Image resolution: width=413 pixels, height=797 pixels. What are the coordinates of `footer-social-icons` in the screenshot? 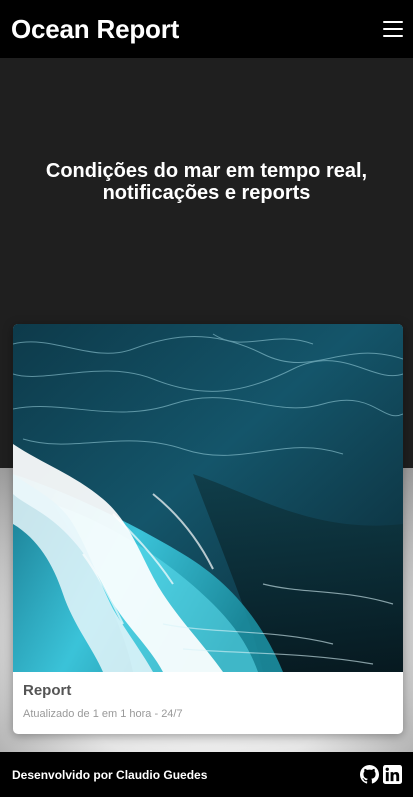 It's located at (381, 774).